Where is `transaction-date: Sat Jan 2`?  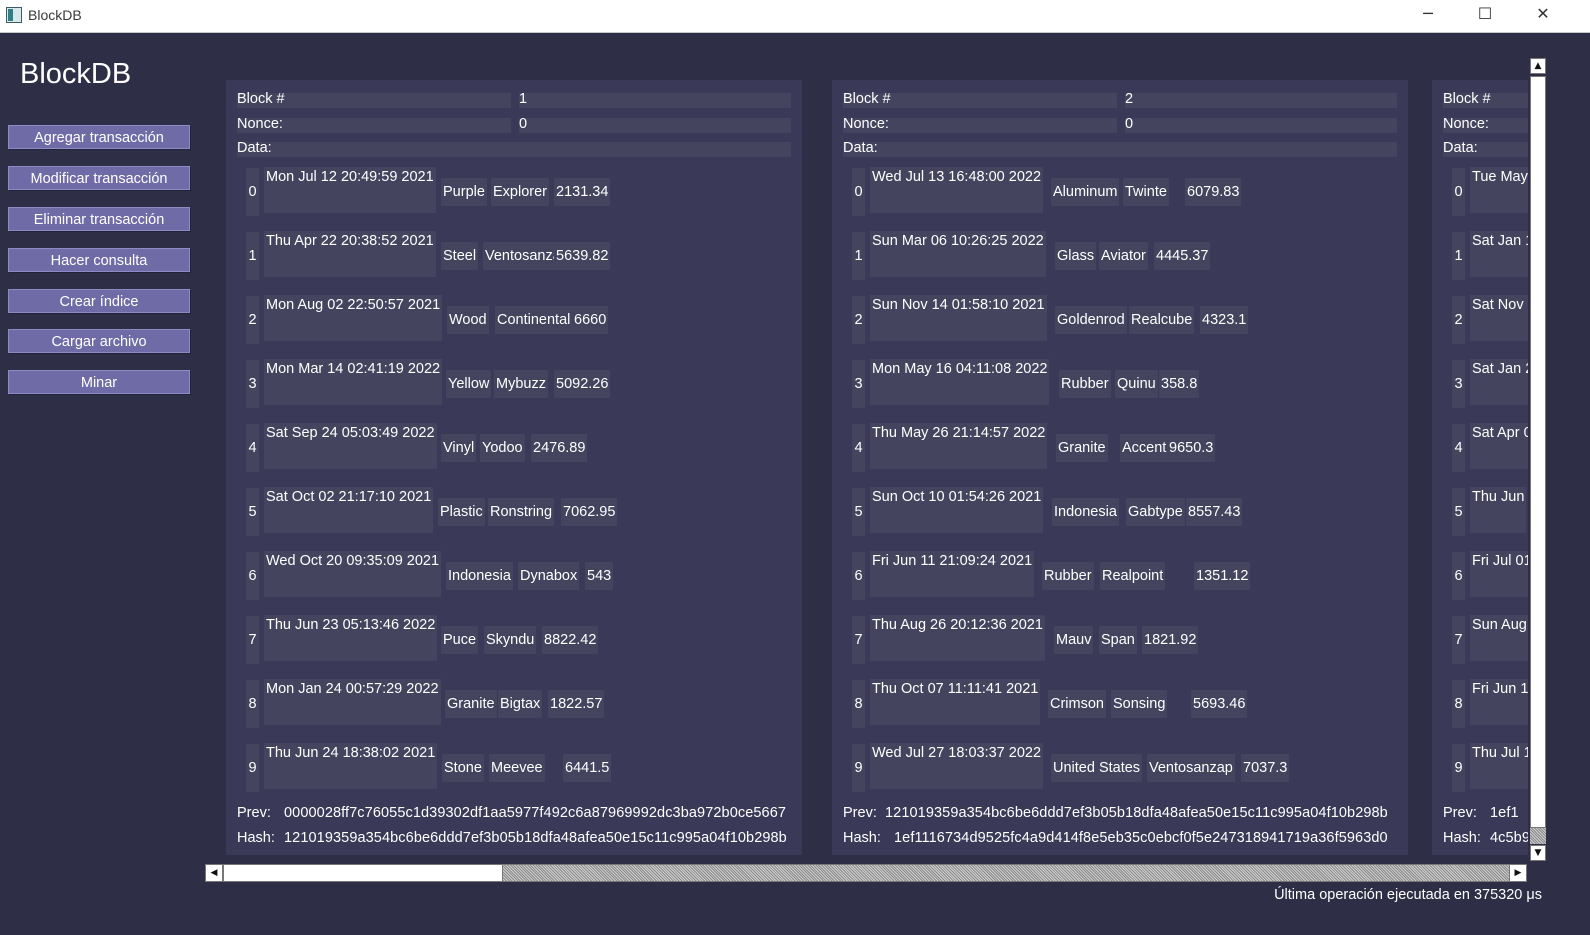 transaction-date: Sat Jan 2 is located at coordinates (1499, 382).